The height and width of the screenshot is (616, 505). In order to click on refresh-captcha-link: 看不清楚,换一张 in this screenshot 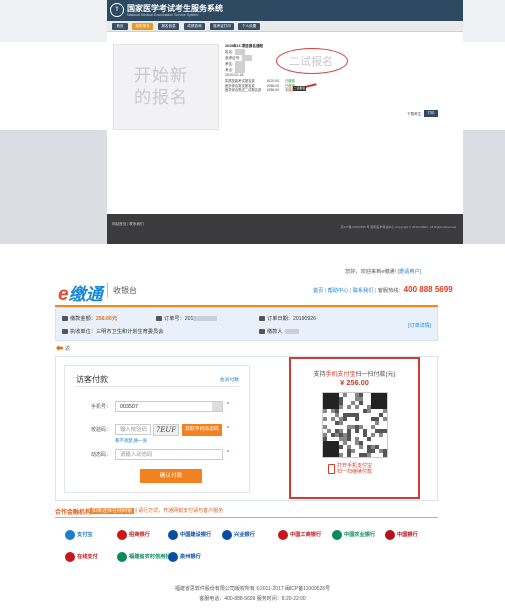, I will do `click(131, 441)`.